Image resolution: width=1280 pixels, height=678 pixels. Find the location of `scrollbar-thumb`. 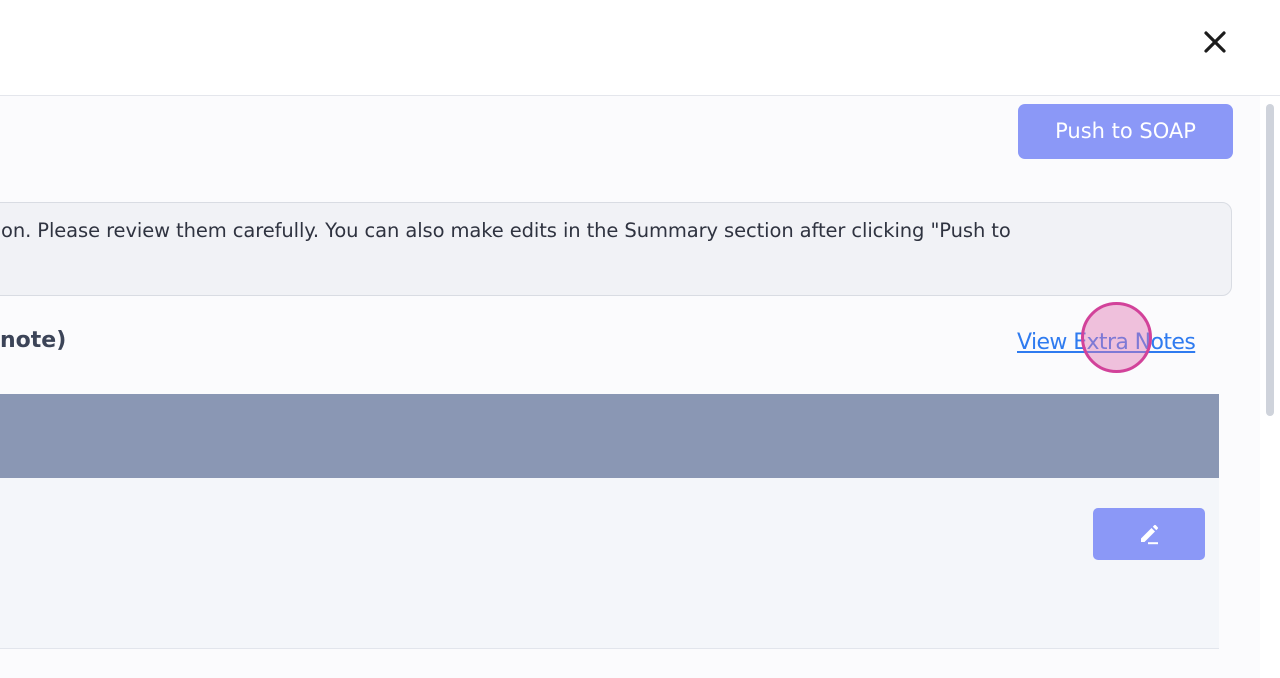

scrollbar-thumb is located at coordinates (1270, 260).